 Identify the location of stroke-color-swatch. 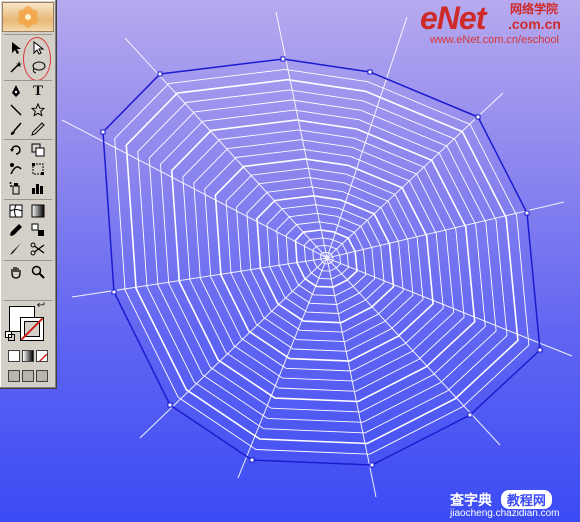
(32, 329).